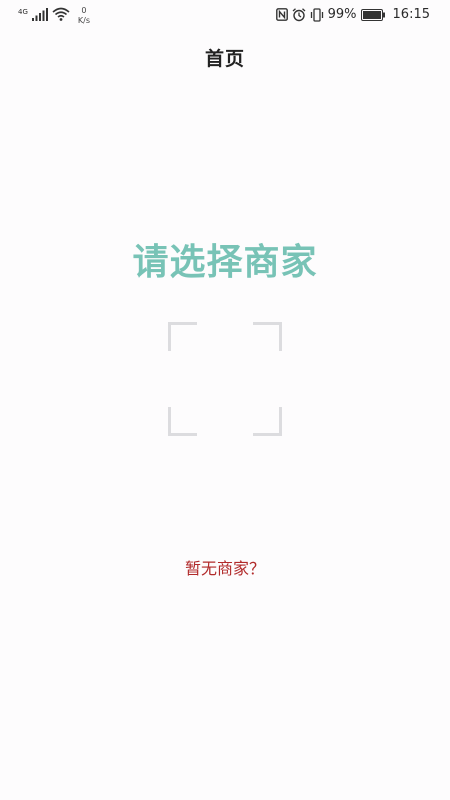  What do you see at coordinates (317, 14) in the screenshot?
I see `vibrate-icon` at bounding box center [317, 14].